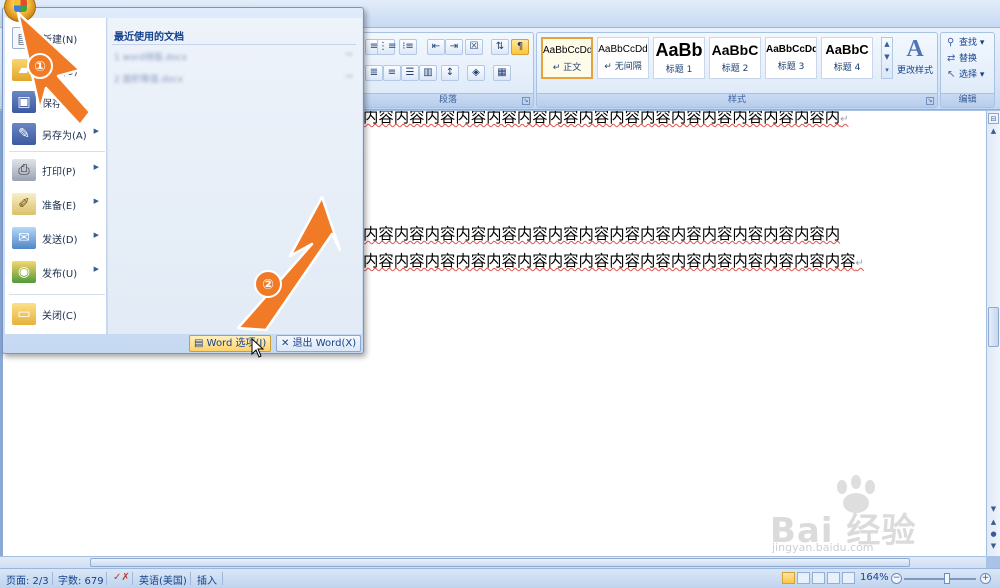 The width and height of the screenshot is (1000, 588). Describe the element at coordinates (940, 579) in the screenshot. I see `zoom-slider-track` at that location.